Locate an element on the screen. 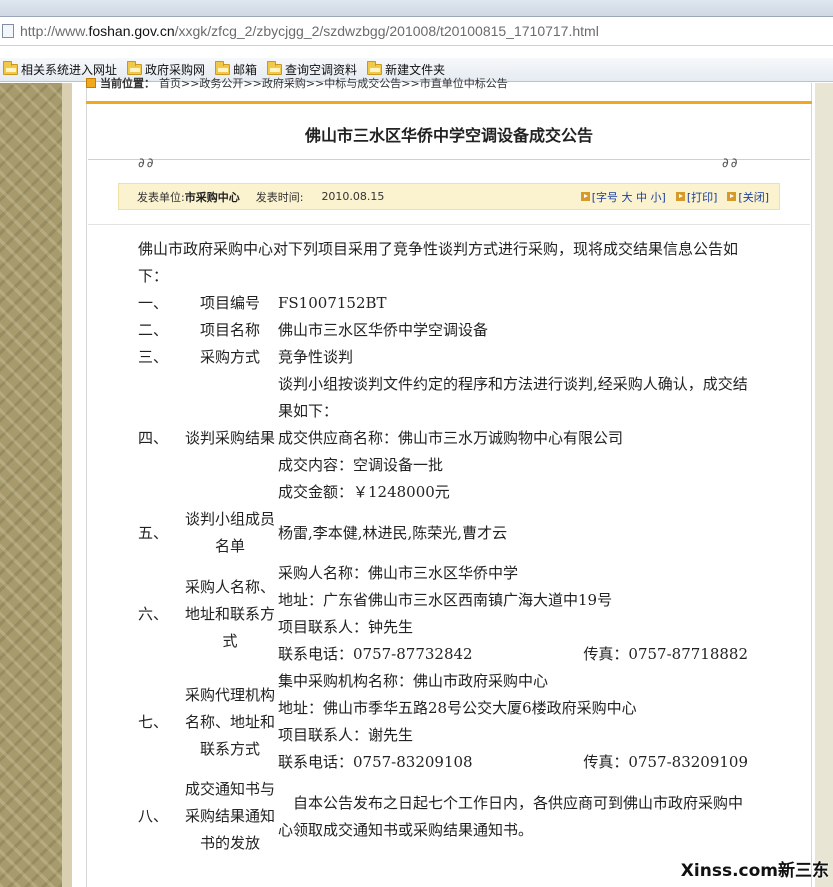 The height and width of the screenshot is (887, 833). item-number: 八、 is located at coordinates (153, 816).